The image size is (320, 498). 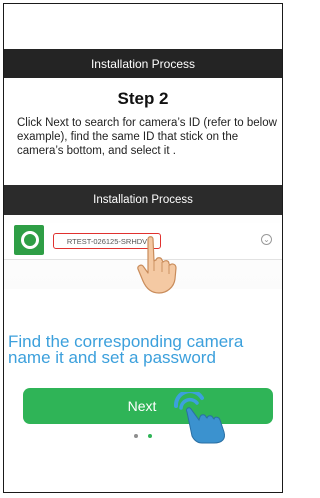 I want to click on caption-line-2: name it and set a password, so click(x=112, y=357).